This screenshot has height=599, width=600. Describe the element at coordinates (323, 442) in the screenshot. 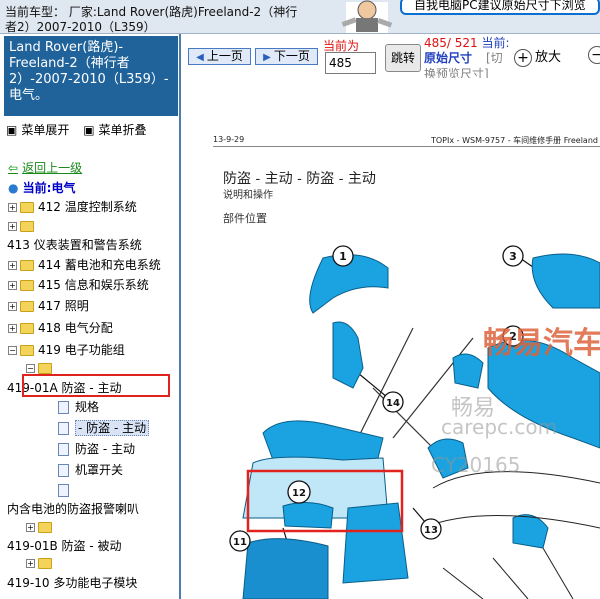

I see `part-14-cluster` at that location.